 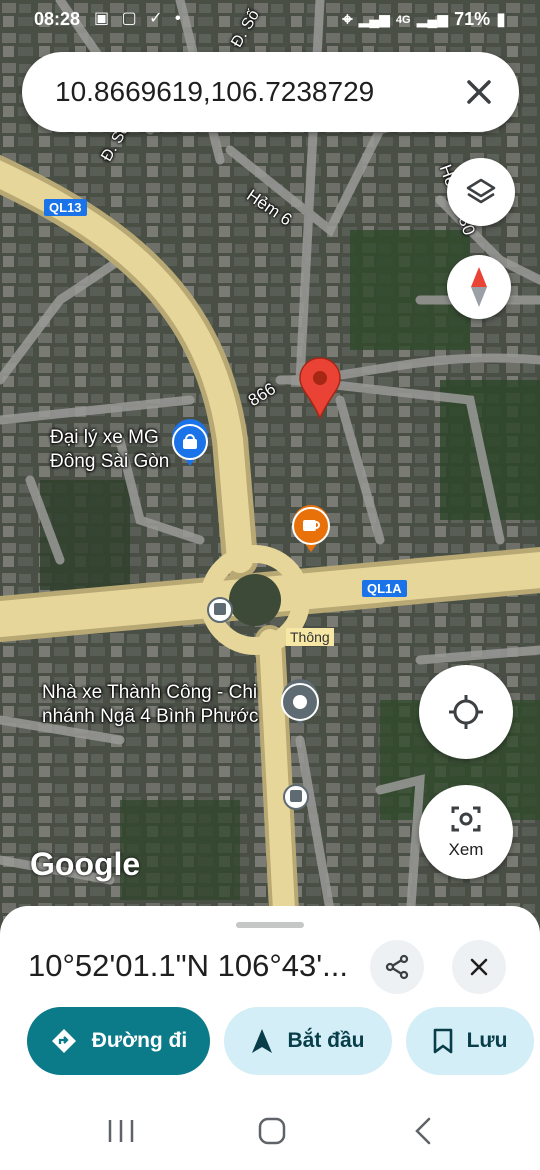 I want to click on battery-icon: ▮, so click(x=501, y=19).